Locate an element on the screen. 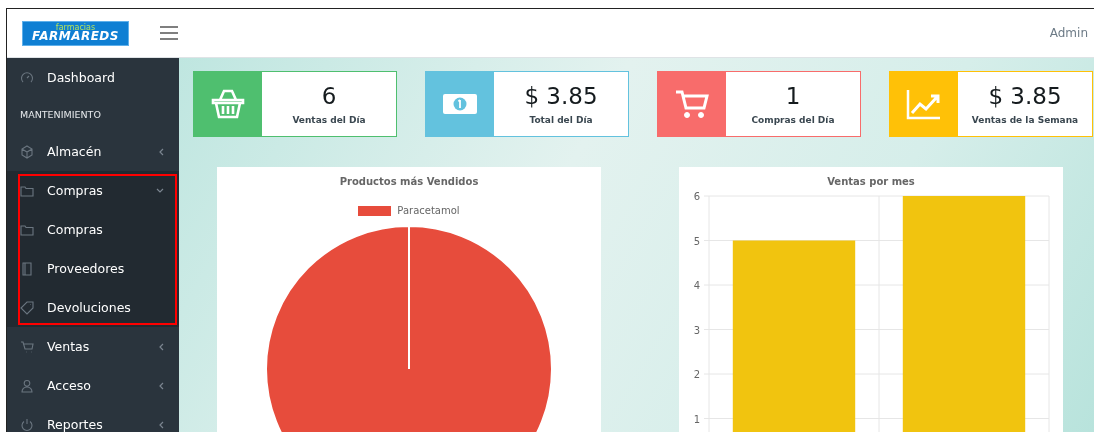 The image size is (1094, 432). sidebar-item: Ventas is located at coordinates (93, 346).